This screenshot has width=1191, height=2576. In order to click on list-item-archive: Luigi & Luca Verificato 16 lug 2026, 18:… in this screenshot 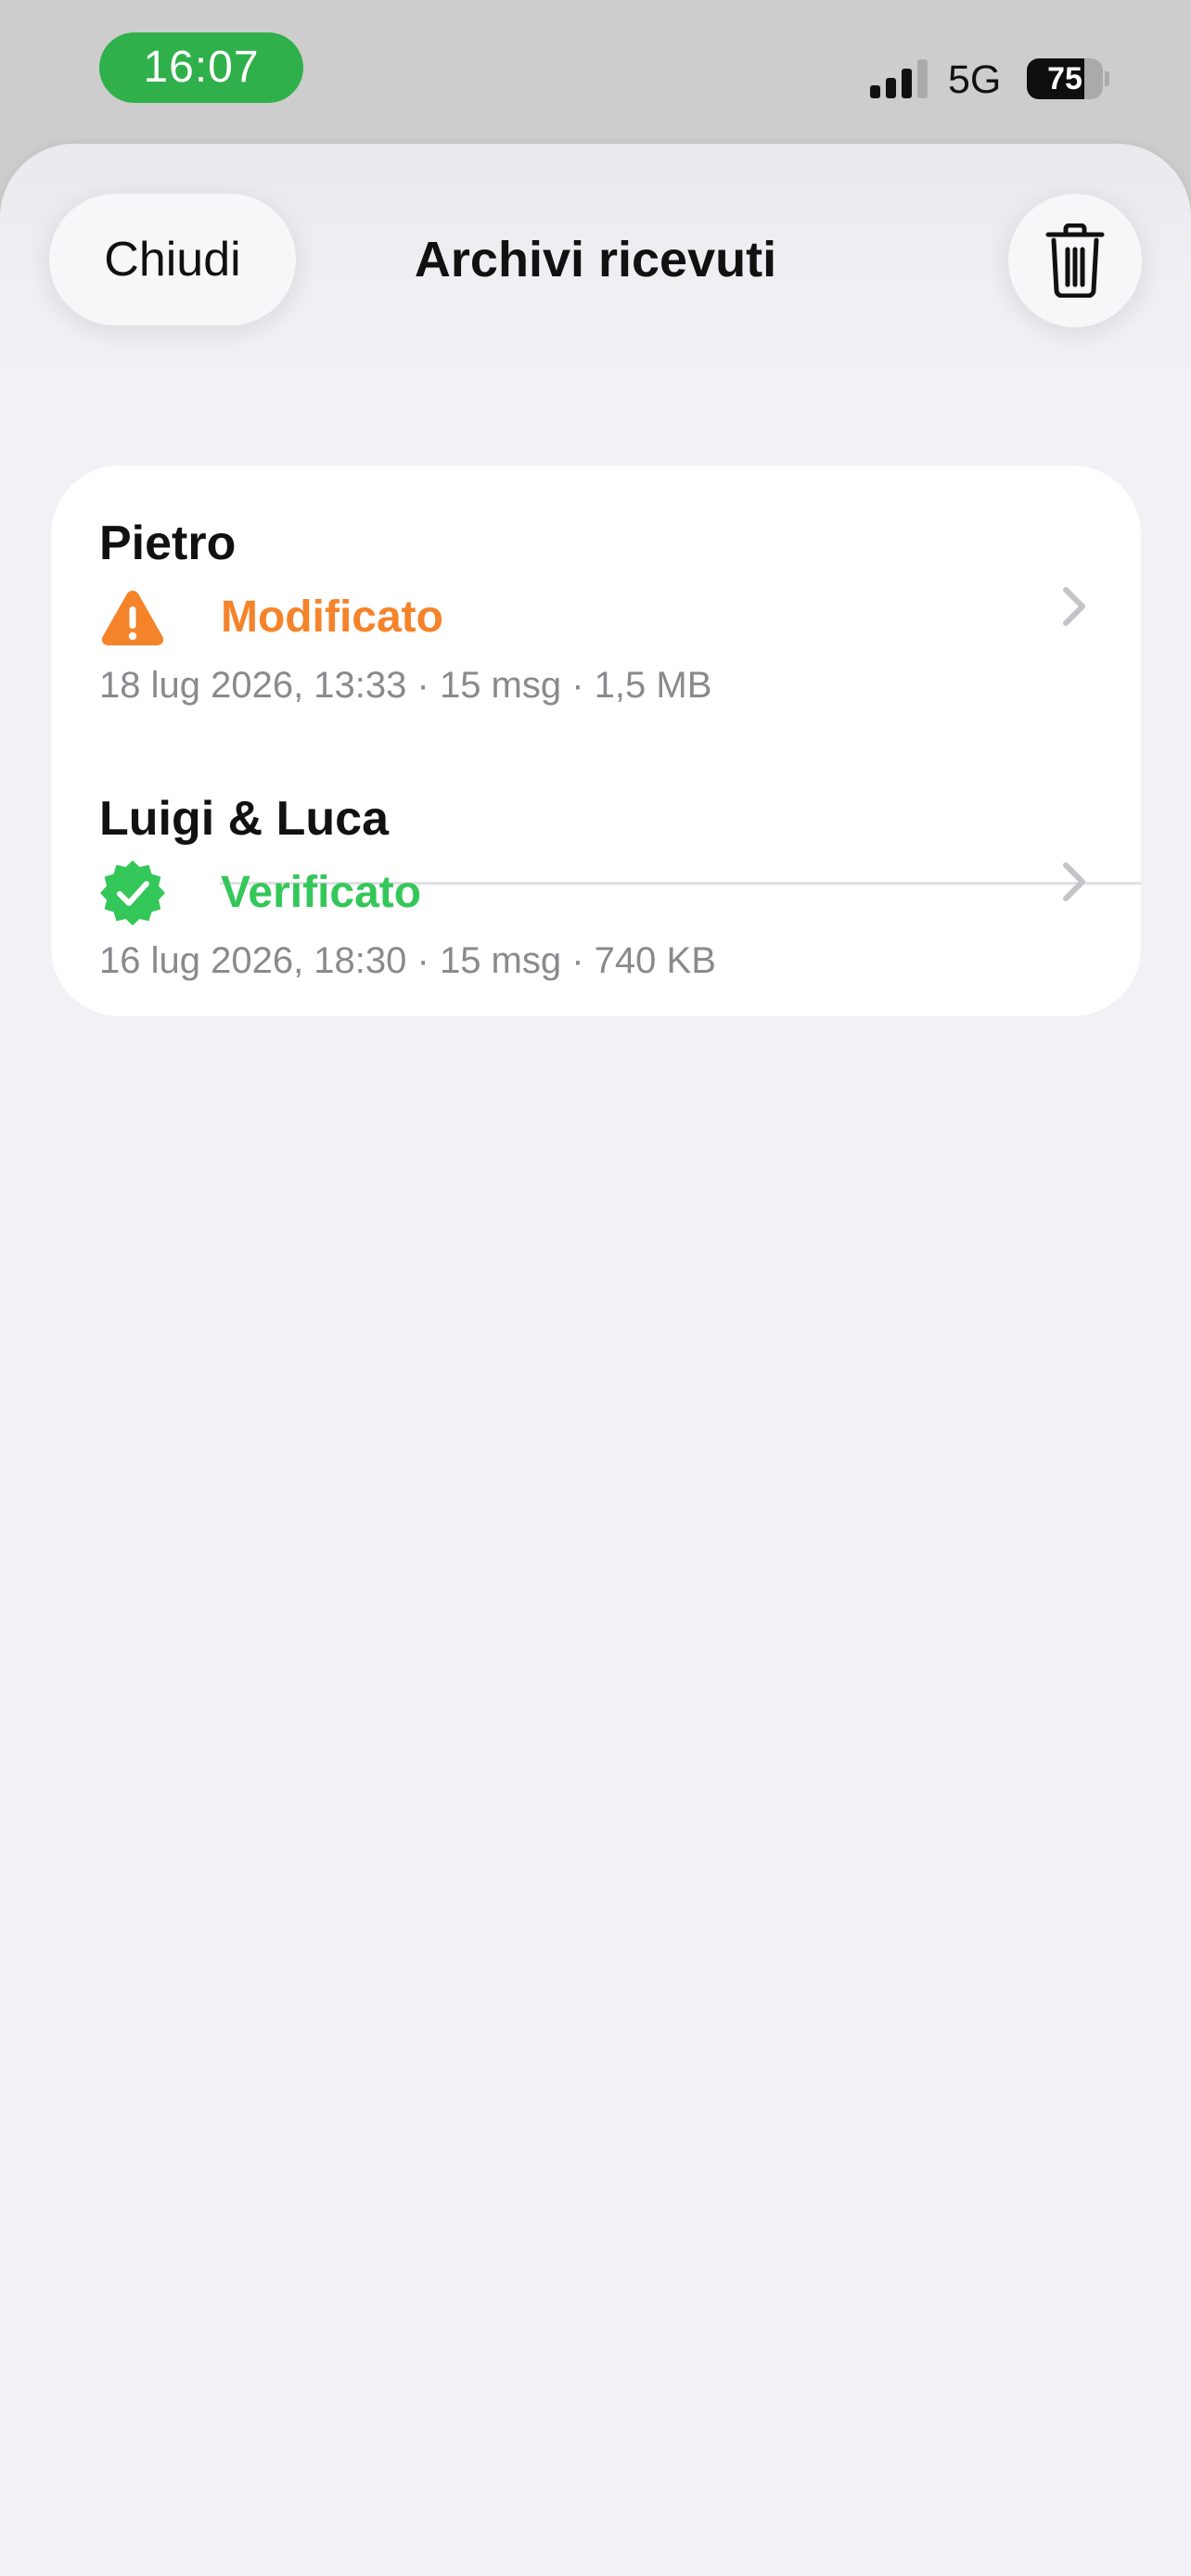, I will do `click(596, 879)`.